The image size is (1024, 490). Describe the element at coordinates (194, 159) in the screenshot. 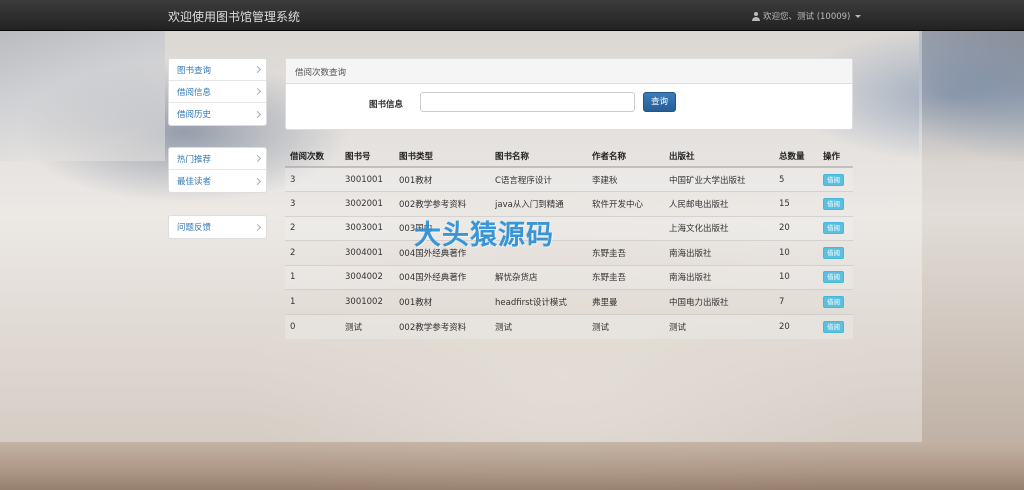

I see `sidebar-item-label: 热门推荐` at that location.